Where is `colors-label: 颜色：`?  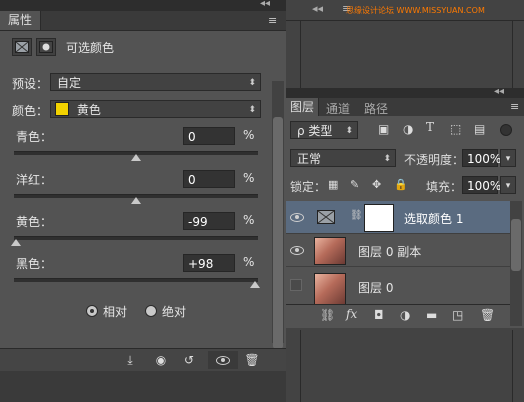 colors-label: 颜色： is located at coordinates (30, 111).